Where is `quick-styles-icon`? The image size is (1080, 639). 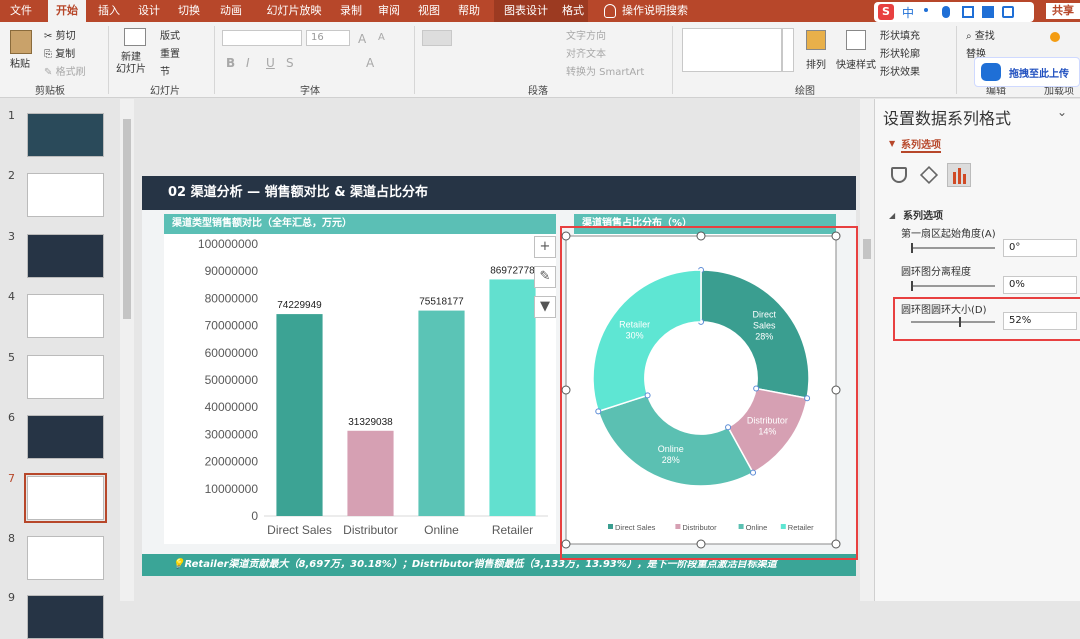
quick-styles-icon is located at coordinates (856, 40).